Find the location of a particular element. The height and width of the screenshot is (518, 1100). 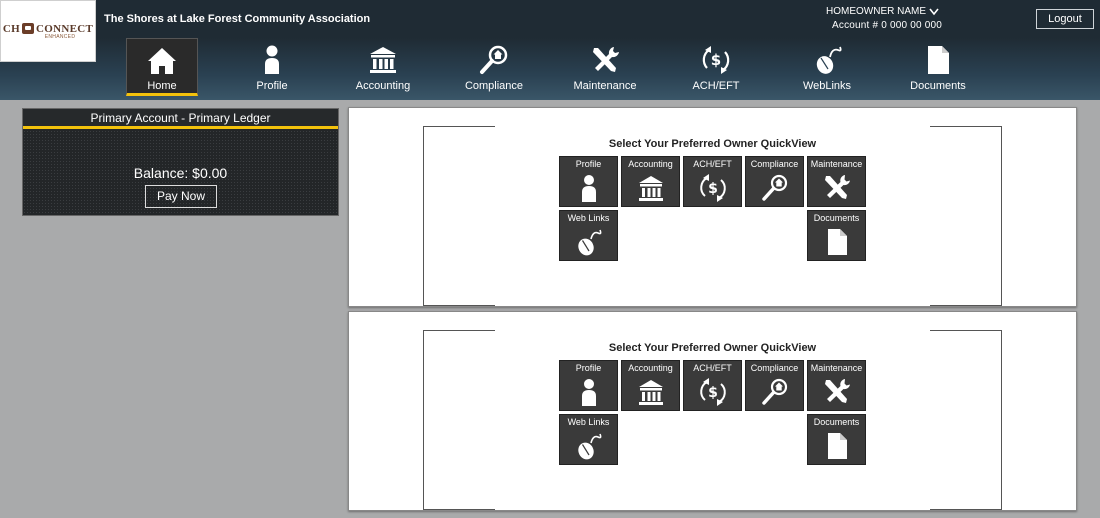

nav-label: Compliance is located at coordinates (494, 86).